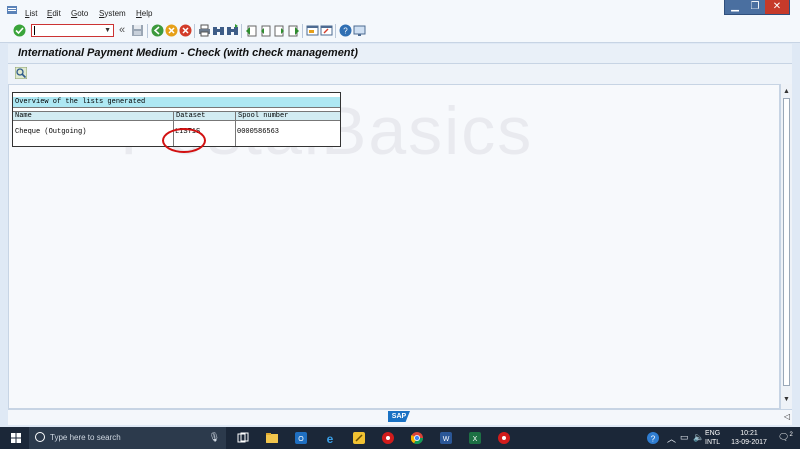 The height and width of the screenshot is (449, 800). Describe the element at coordinates (787, 416) in the screenshot. I see `status-expand-icon: ◁` at that location.